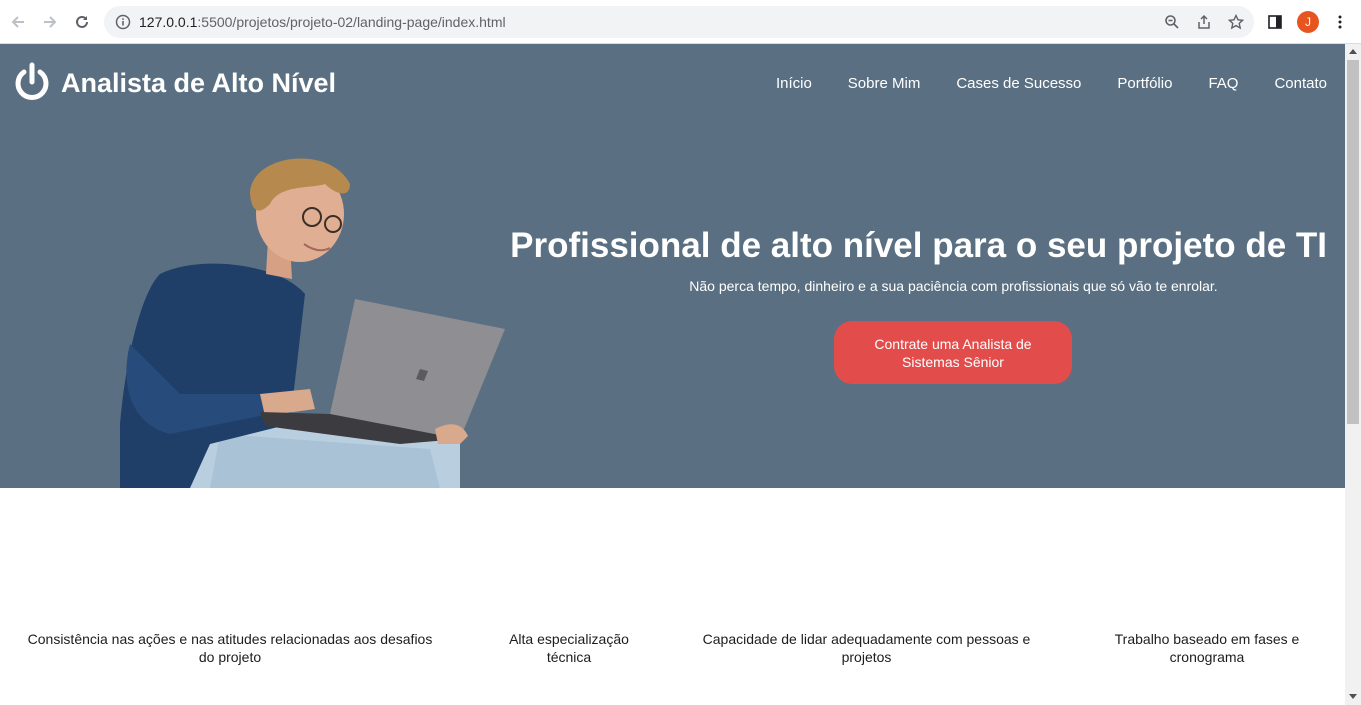 The height and width of the screenshot is (705, 1361). What do you see at coordinates (1353, 696) in the screenshot?
I see `scroll-down-arrow-icon` at bounding box center [1353, 696].